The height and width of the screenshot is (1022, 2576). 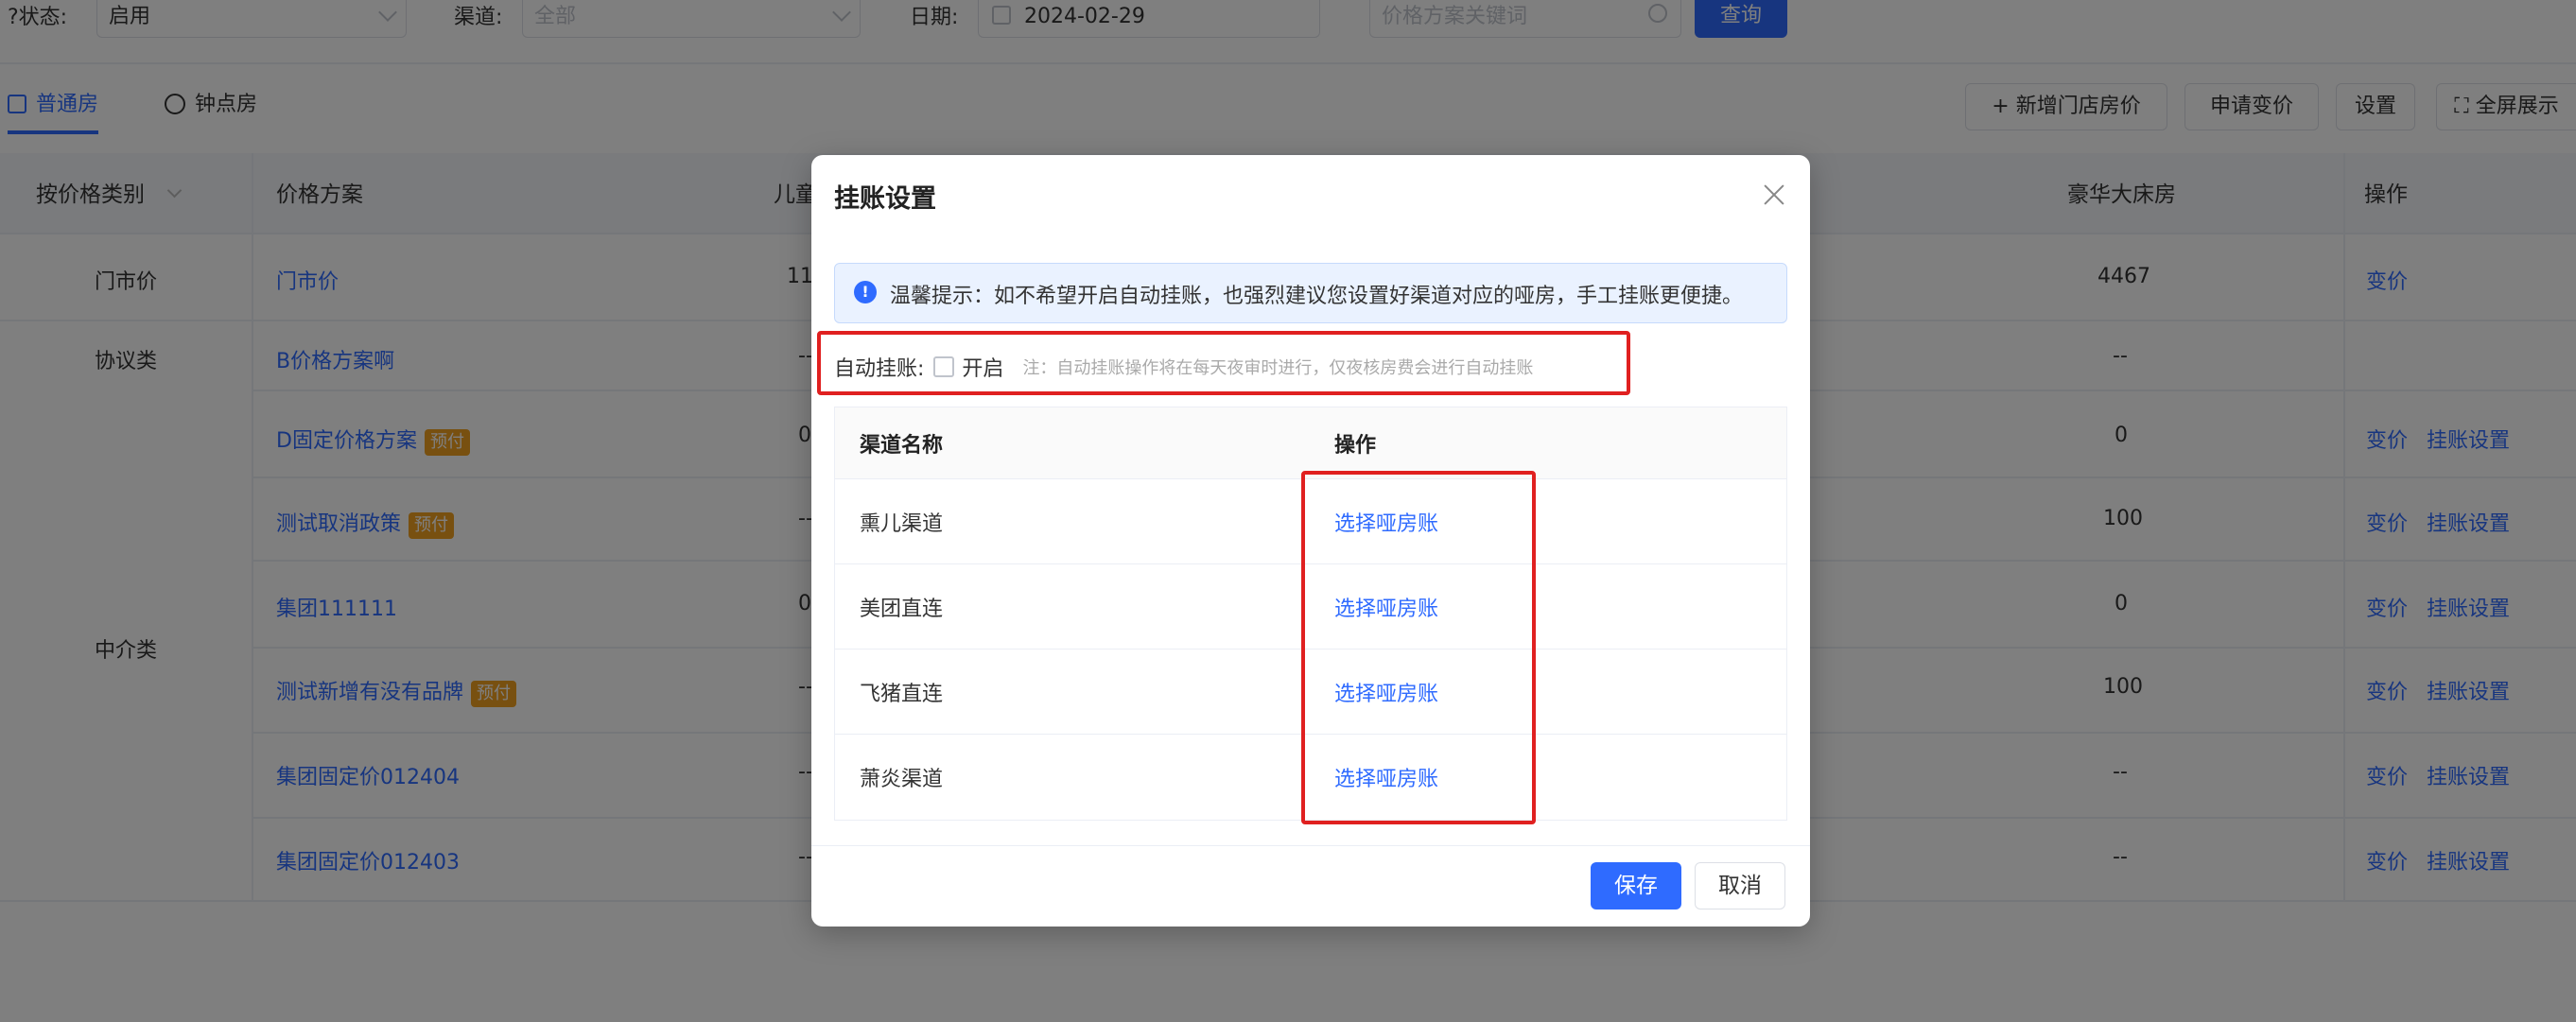 What do you see at coordinates (1418, 647) in the screenshot?
I see `highlight-box` at bounding box center [1418, 647].